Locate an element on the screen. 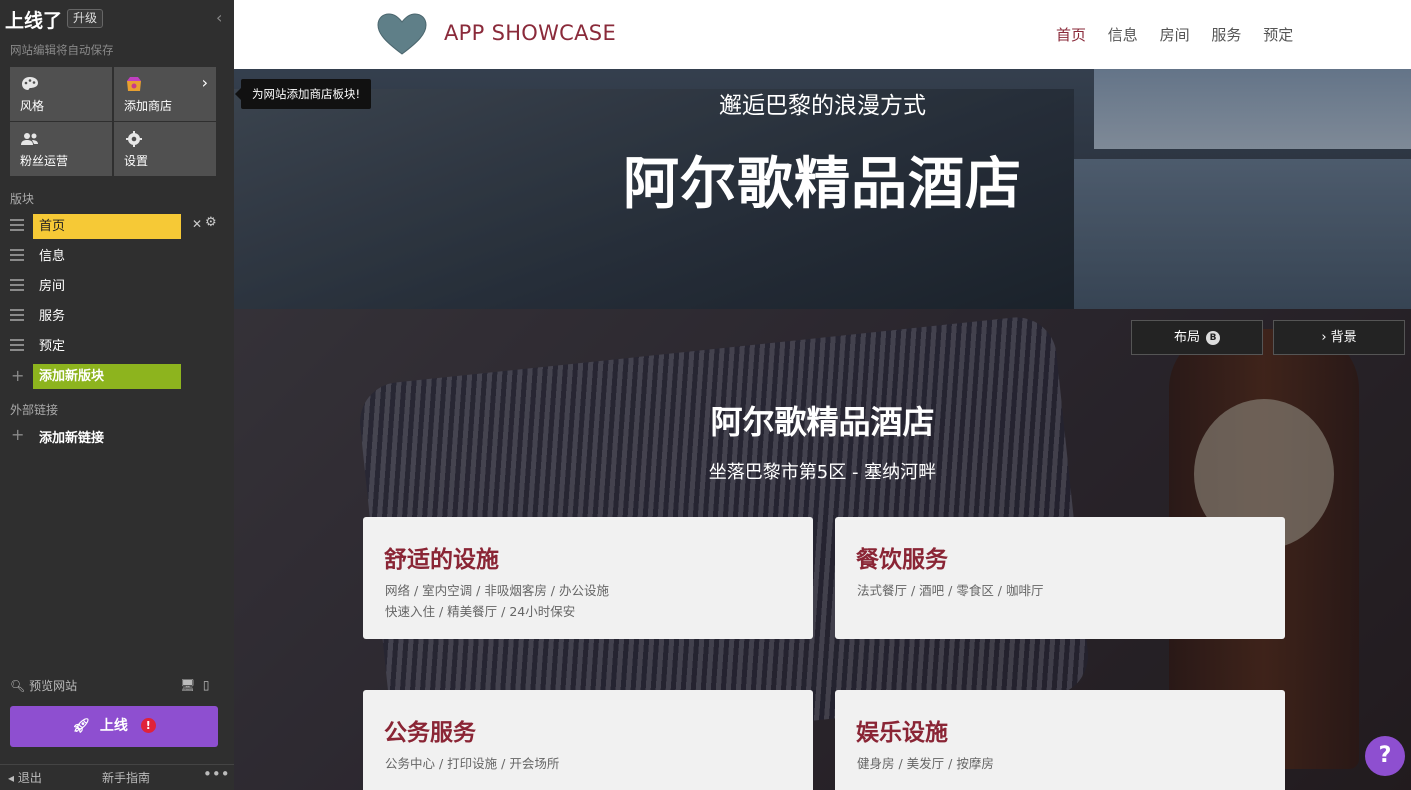  palette-icon is located at coordinates (30, 83).